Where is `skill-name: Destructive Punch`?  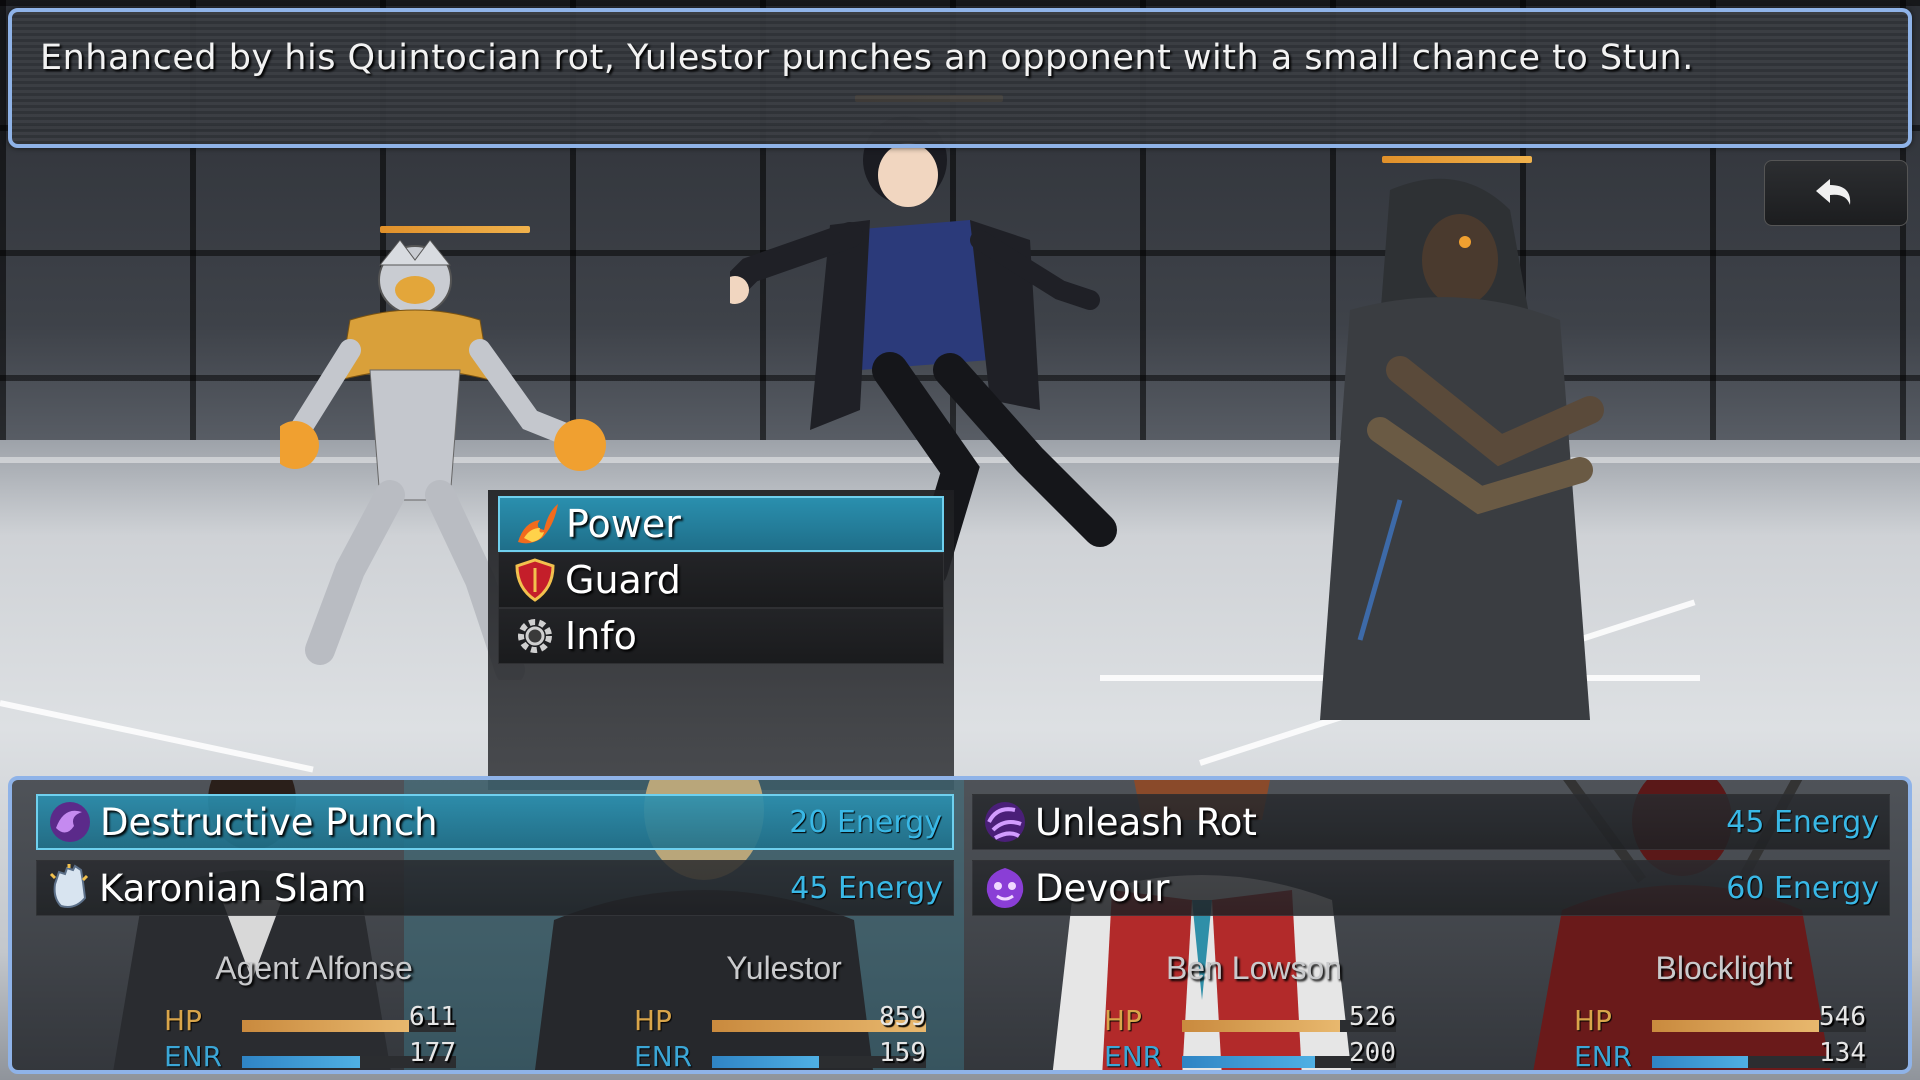 skill-name: Destructive Punch is located at coordinates (269, 822).